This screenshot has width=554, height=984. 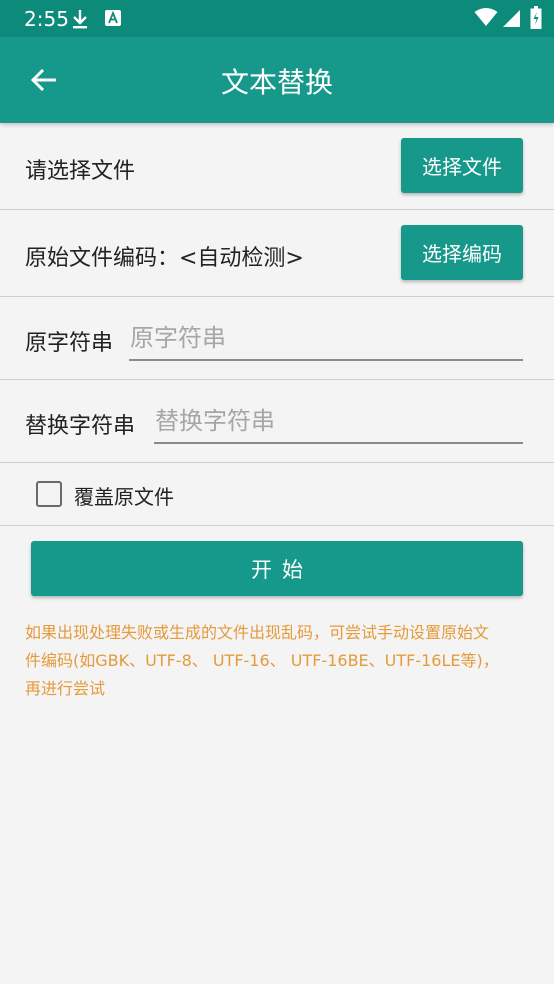 I want to click on file-row: 请选择文件 选择文件, so click(x=277, y=166).